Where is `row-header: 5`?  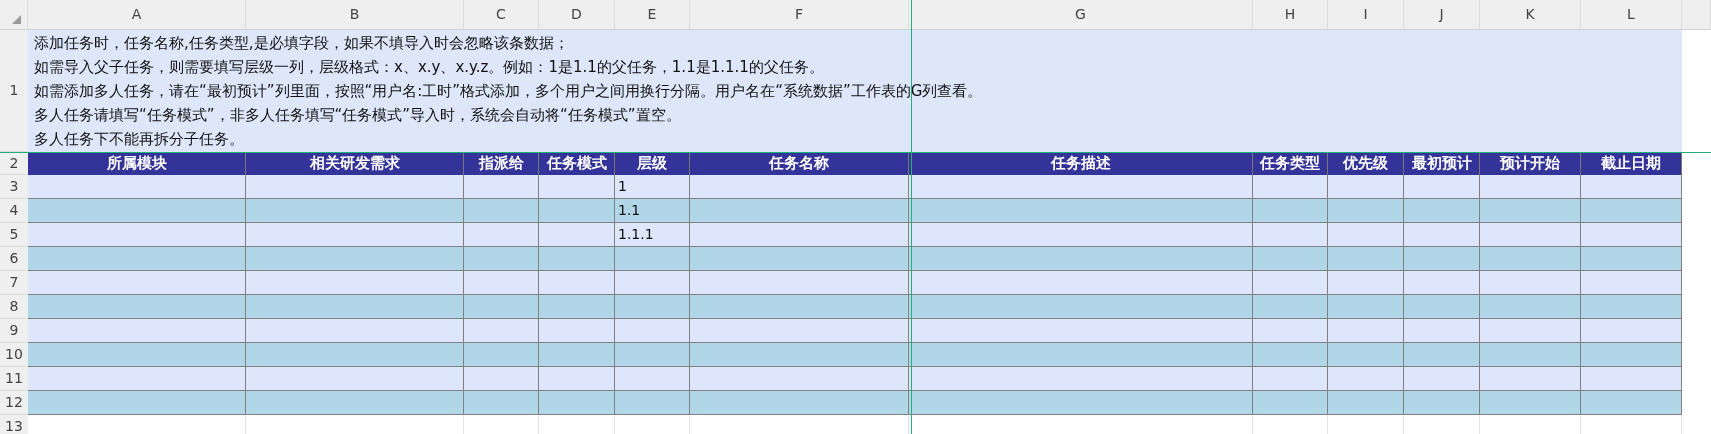 row-header: 5 is located at coordinates (14, 235).